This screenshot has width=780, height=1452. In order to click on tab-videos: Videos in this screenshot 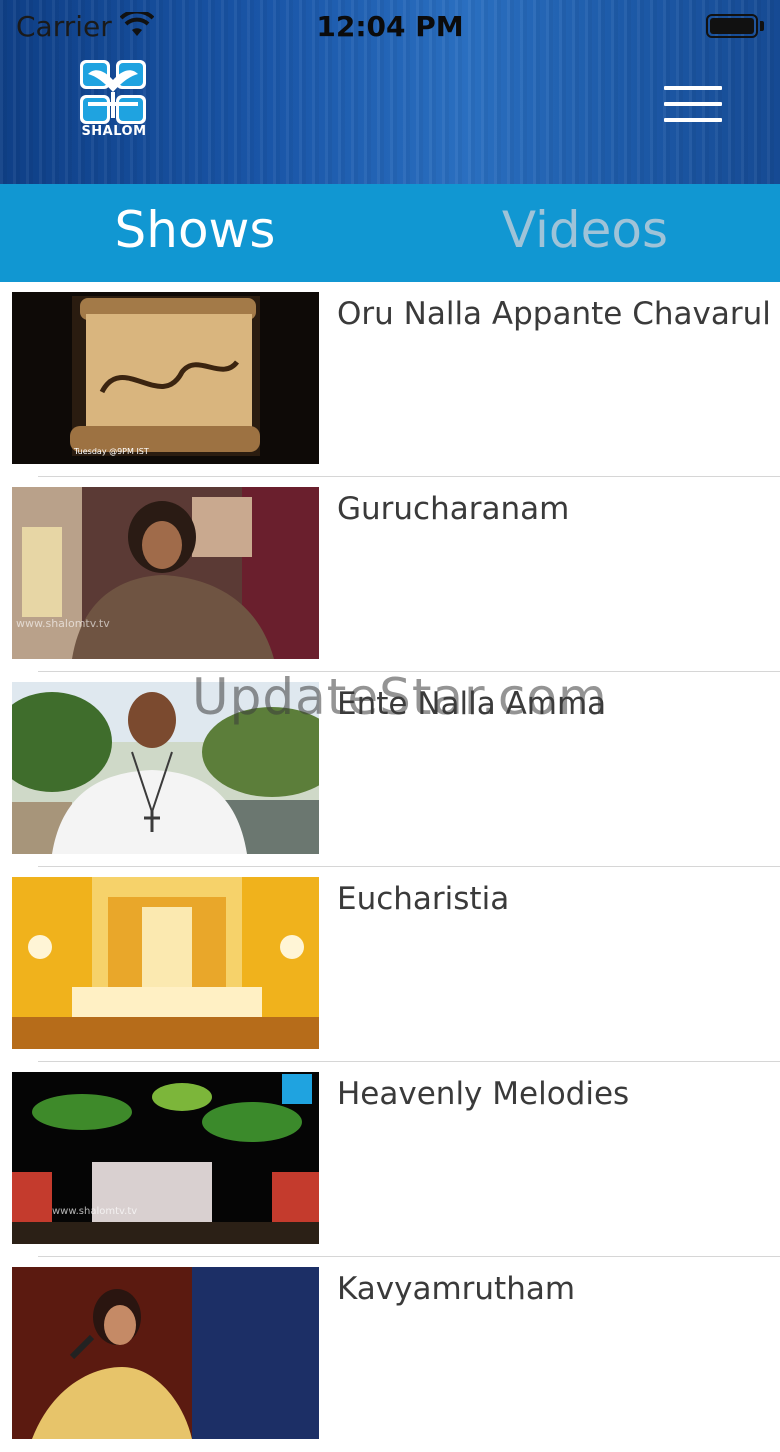, I will do `click(585, 233)`.